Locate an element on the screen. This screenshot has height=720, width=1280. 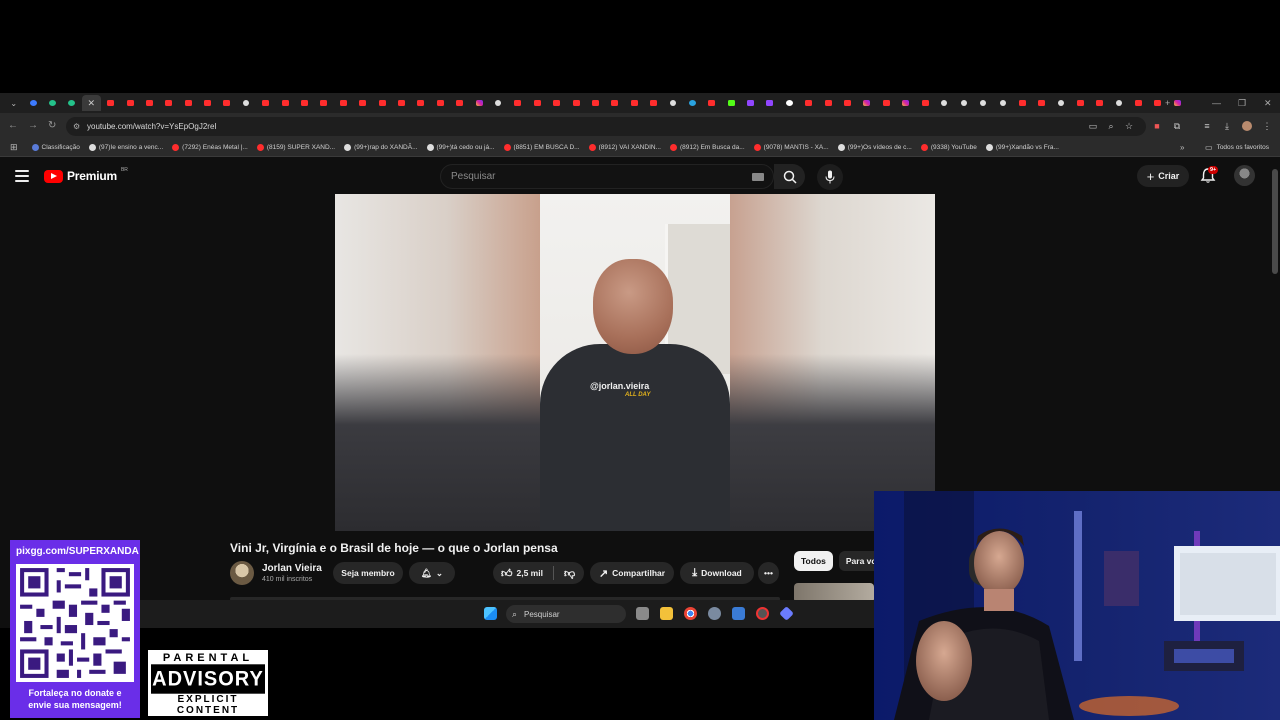
cast-icon: ▭ is located at coordinates (1093, 126).